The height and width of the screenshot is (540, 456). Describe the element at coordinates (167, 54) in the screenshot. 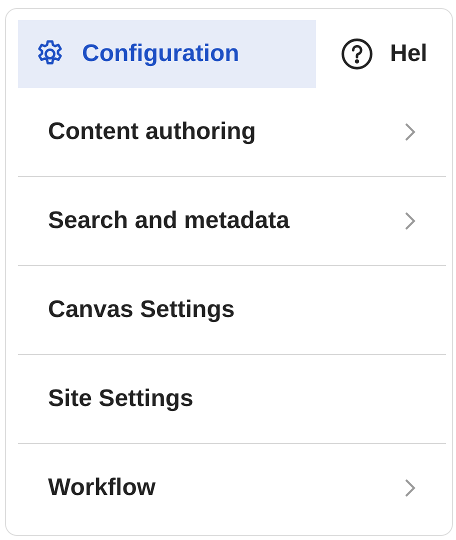

I see `tab: Configuration` at that location.